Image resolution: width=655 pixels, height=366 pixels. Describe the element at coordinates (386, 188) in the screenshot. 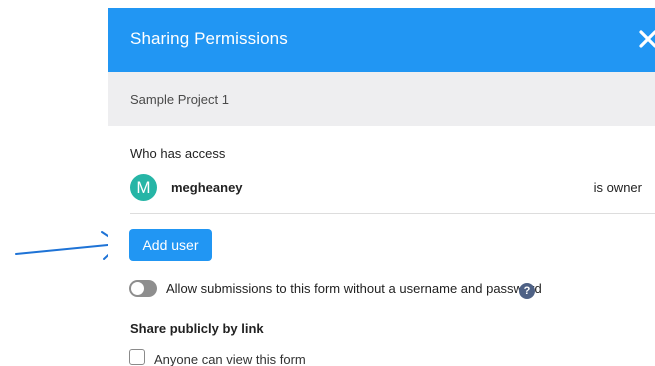

I see `user-row: M megheaney is owner` at that location.